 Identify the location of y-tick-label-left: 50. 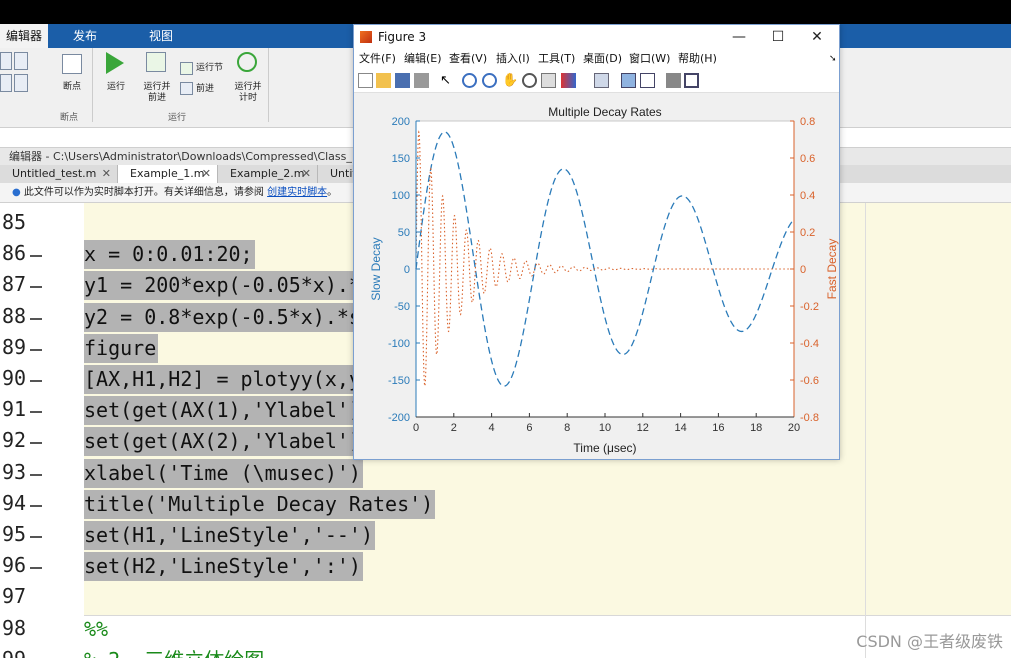
(404, 233).